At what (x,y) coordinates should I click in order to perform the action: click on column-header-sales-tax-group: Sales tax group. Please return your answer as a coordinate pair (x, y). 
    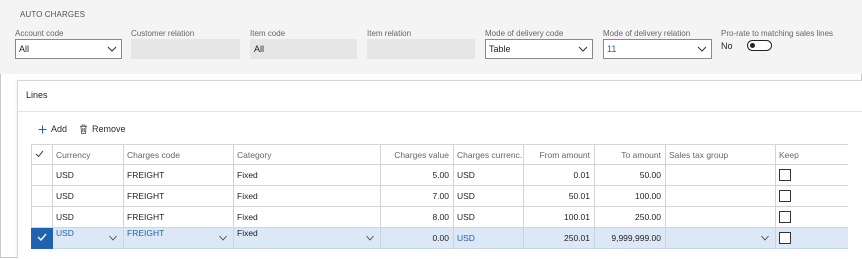
    Looking at the image, I should click on (720, 154).